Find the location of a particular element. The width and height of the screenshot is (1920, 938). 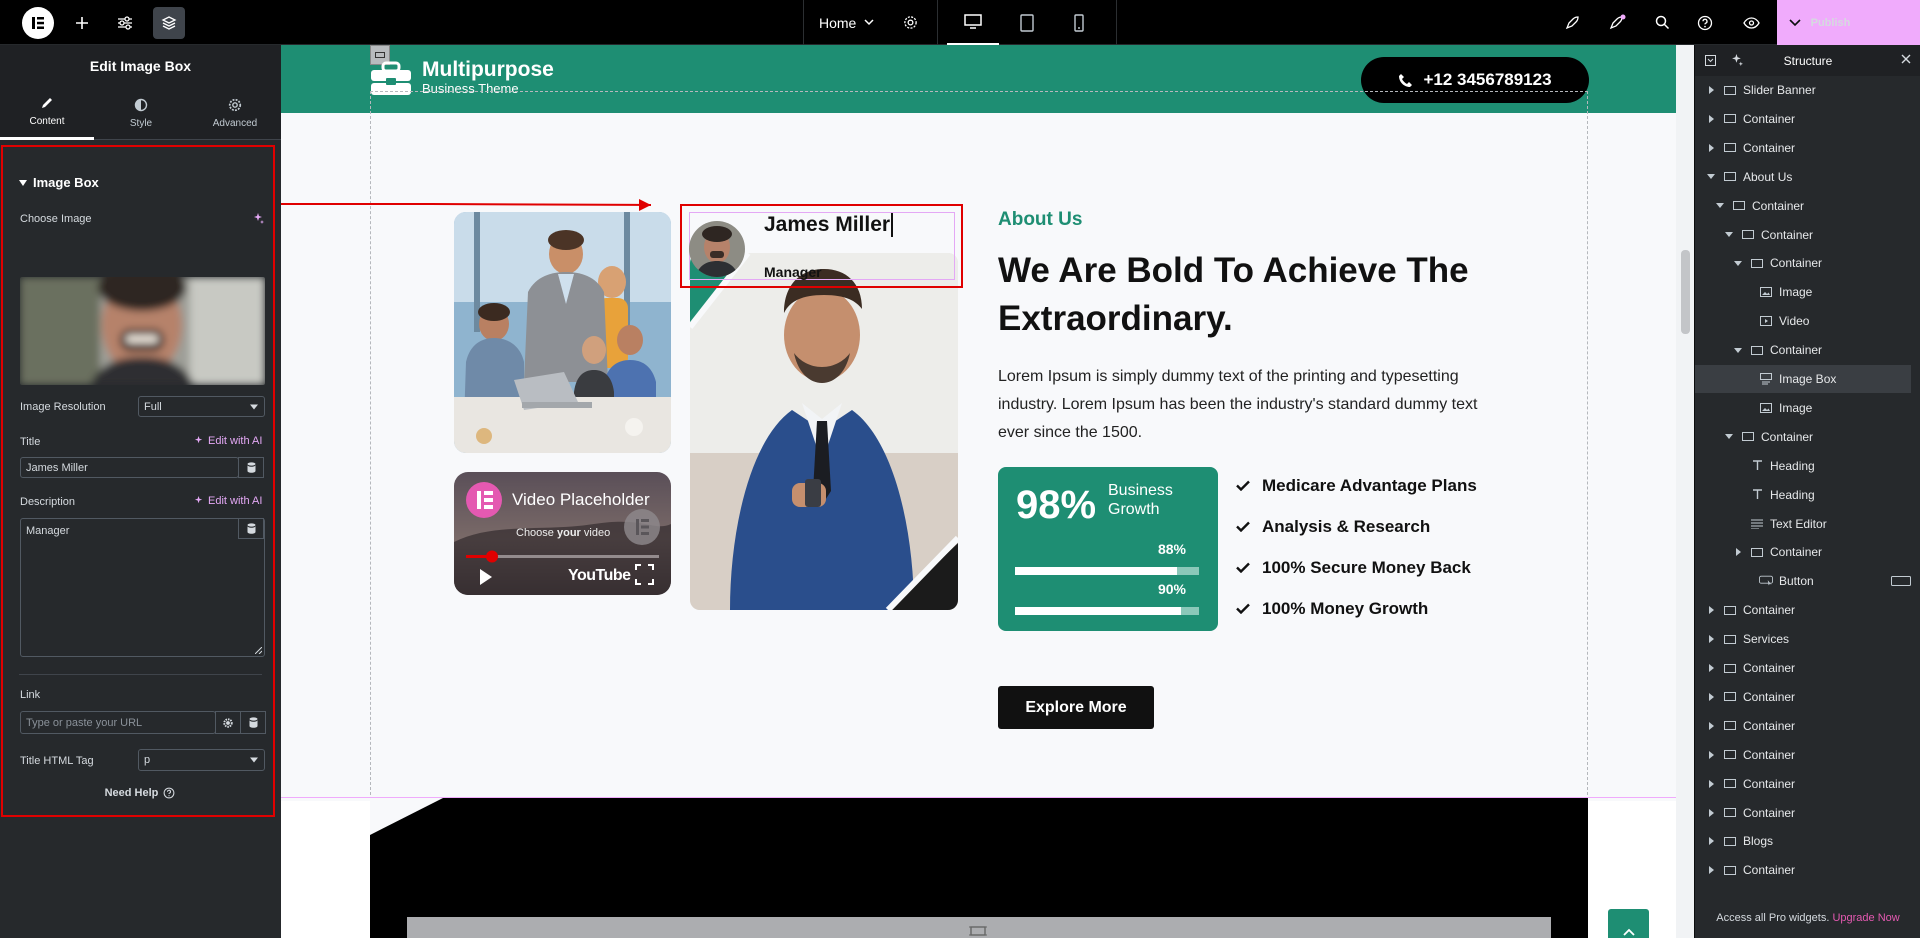

businessman-photo is located at coordinates (824, 431).